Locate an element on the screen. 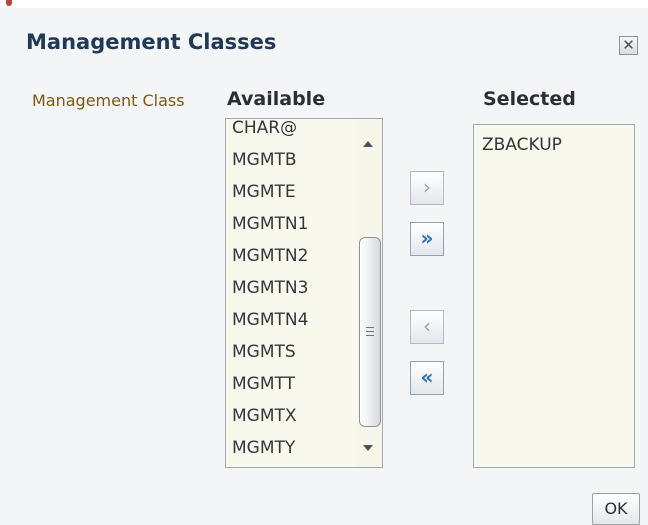 The image size is (648, 525). scroll-down-icon is located at coordinates (368, 448).